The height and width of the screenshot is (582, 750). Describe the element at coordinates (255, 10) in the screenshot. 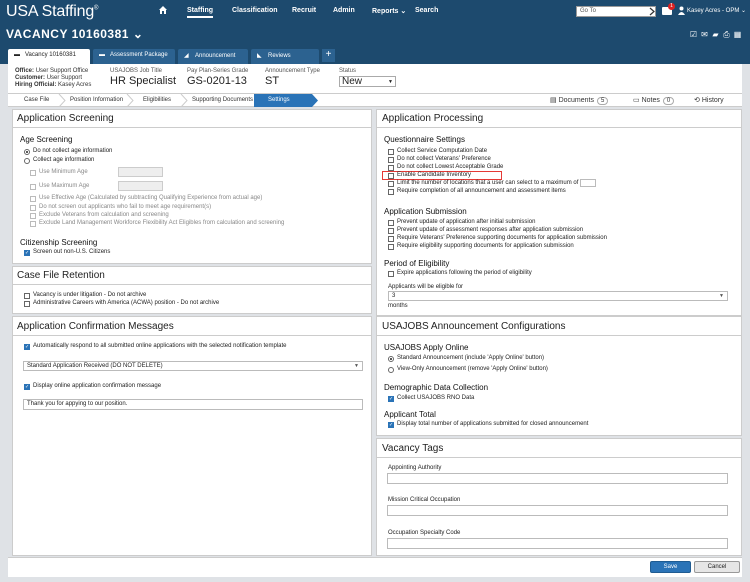

I see `nav-classification: Classification` at that location.